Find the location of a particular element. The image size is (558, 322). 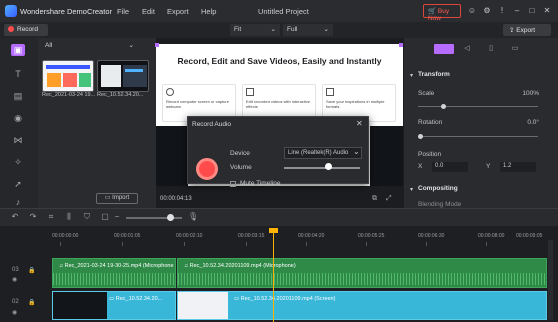

rotation-slider-handle is located at coordinates (420, 136).